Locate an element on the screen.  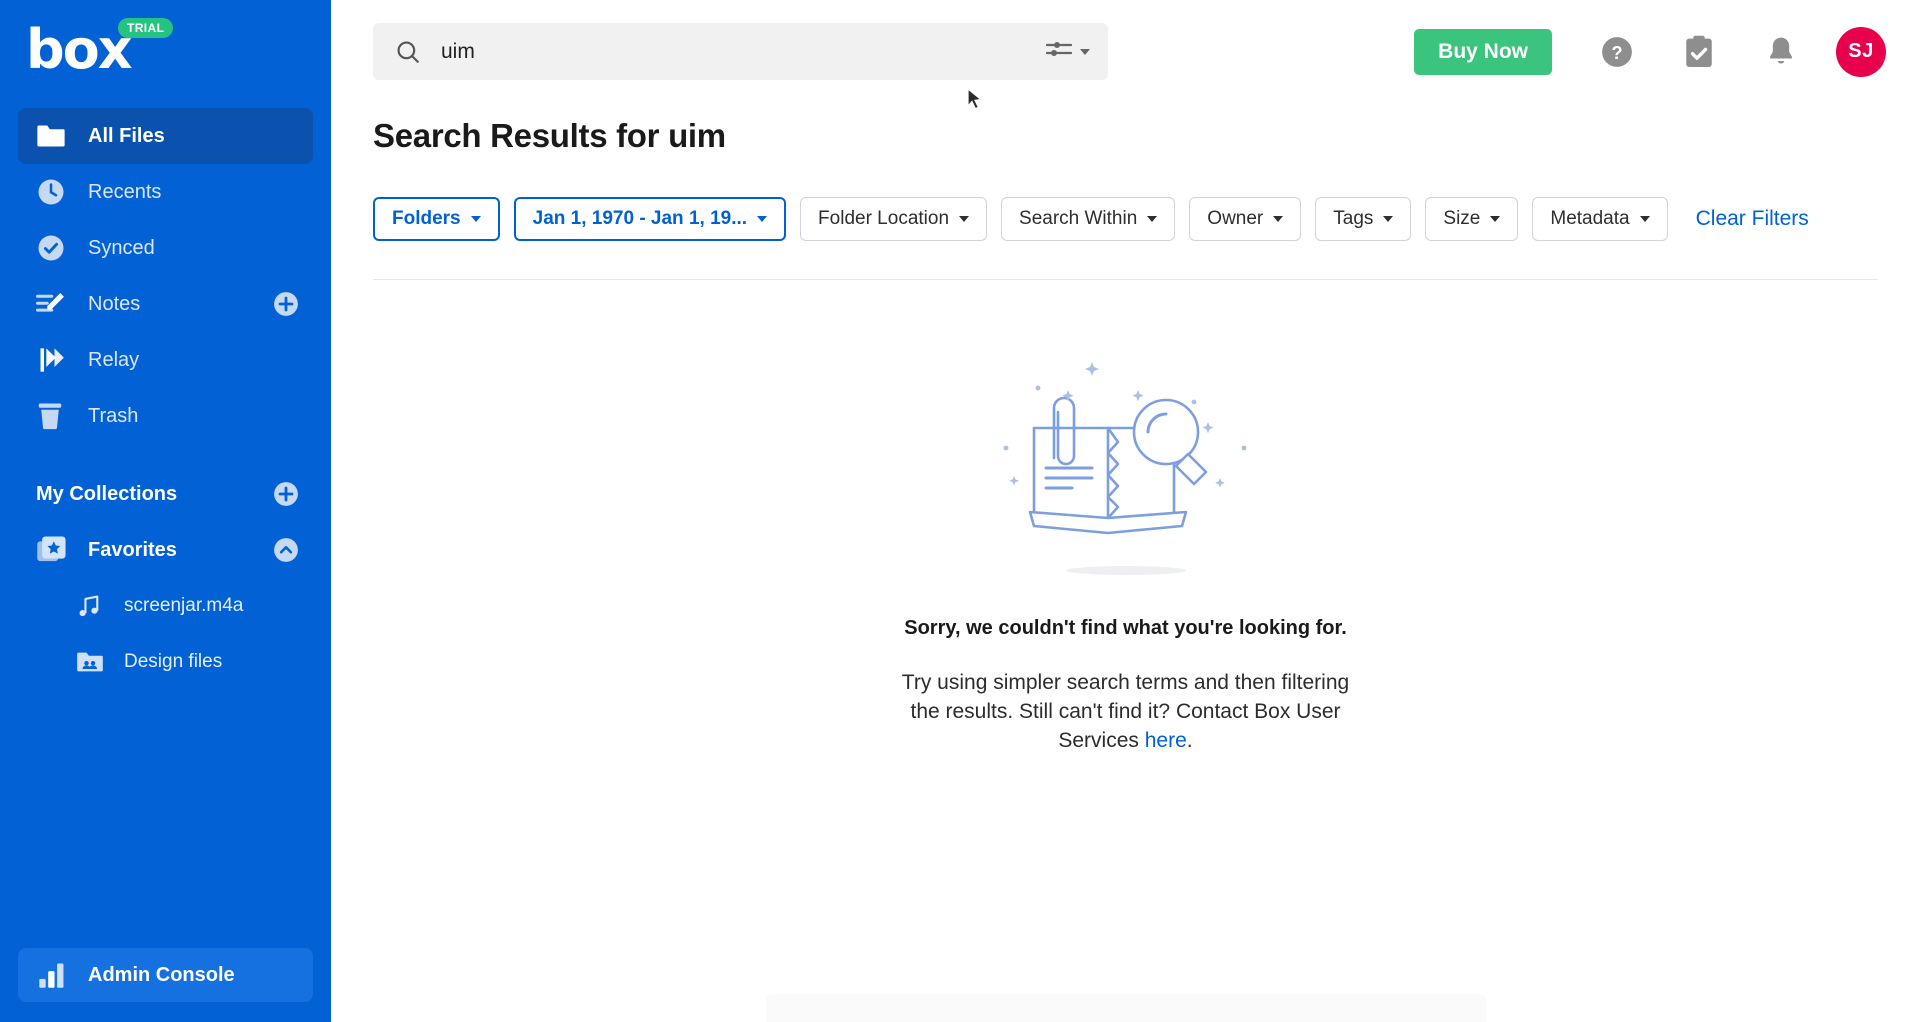
bell-icon is located at coordinates (1781, 52).